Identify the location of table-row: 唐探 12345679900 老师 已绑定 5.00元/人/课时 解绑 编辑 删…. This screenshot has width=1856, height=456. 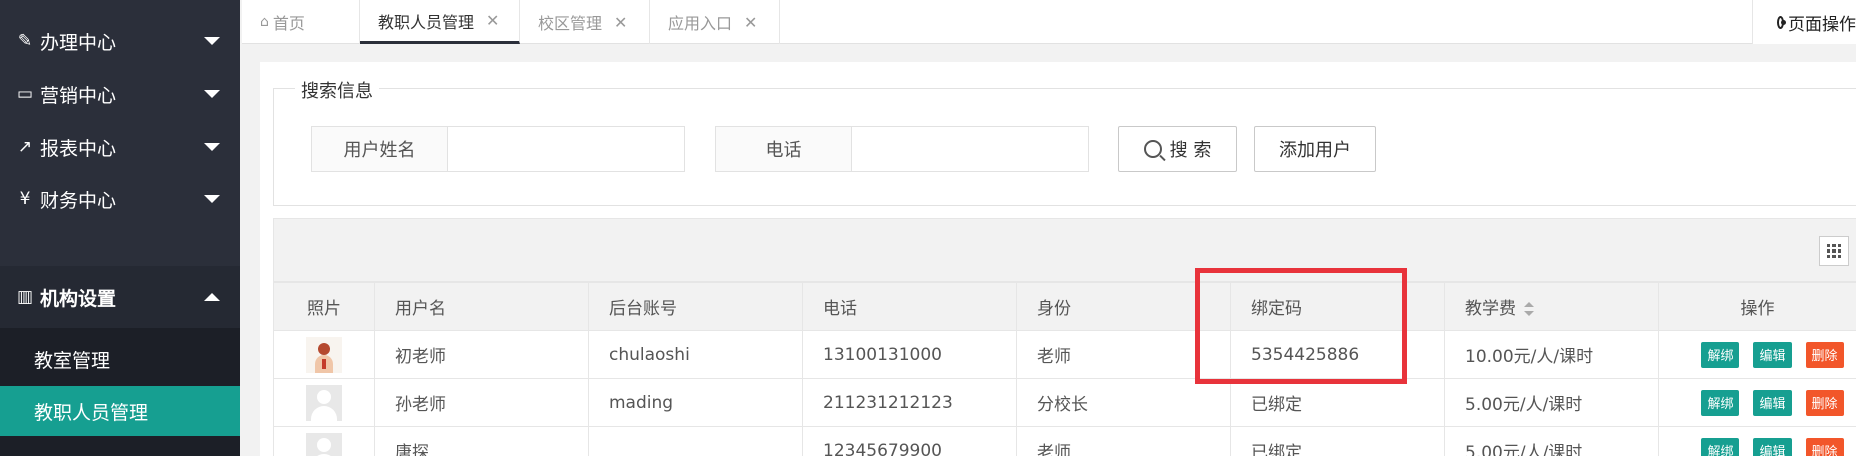
(1064, 441).